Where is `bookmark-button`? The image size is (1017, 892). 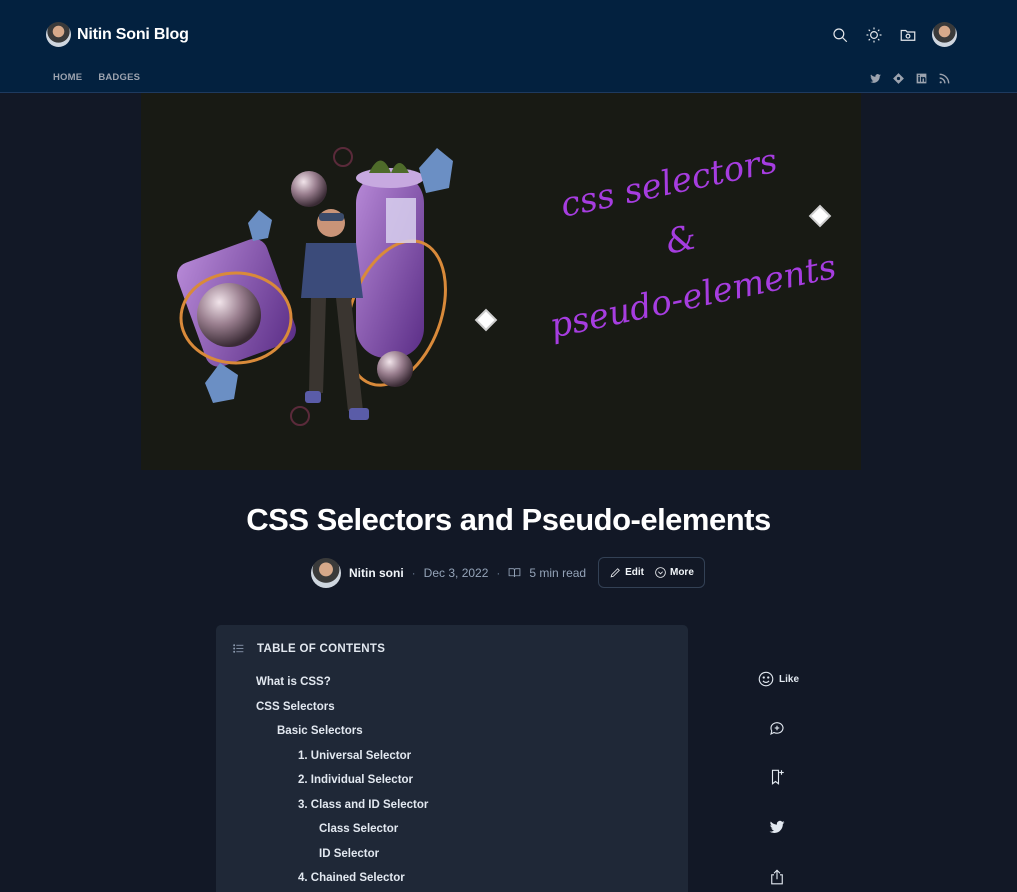
bookmark-button is located at coordinates (777, 777).